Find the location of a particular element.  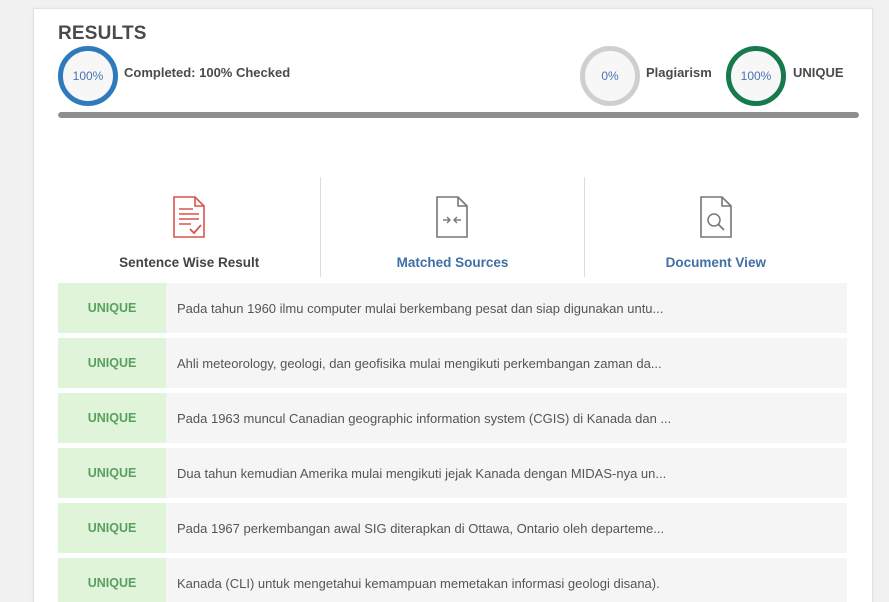

check-progress-bar is located at coordinates (458, 115).